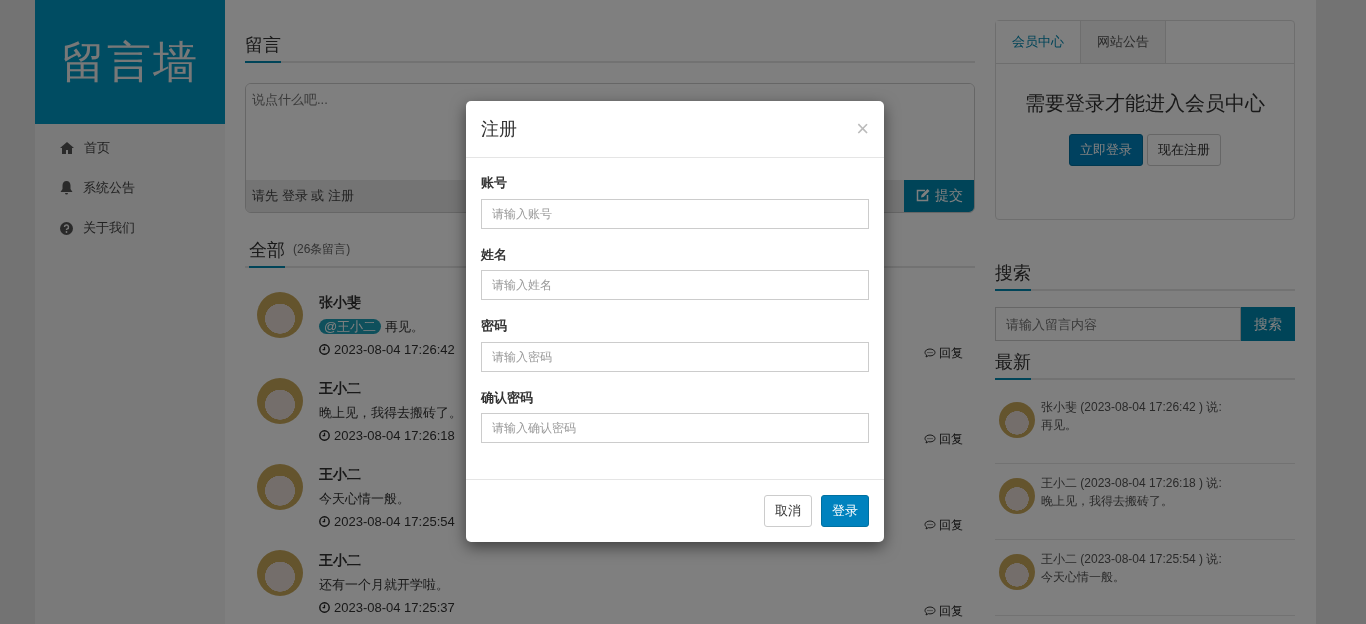  What do you see at coordinates (394, 608) in the screenshot?
I see `timestamp: 2023-08-04 17:25:37` at bounding box center [394, 608].